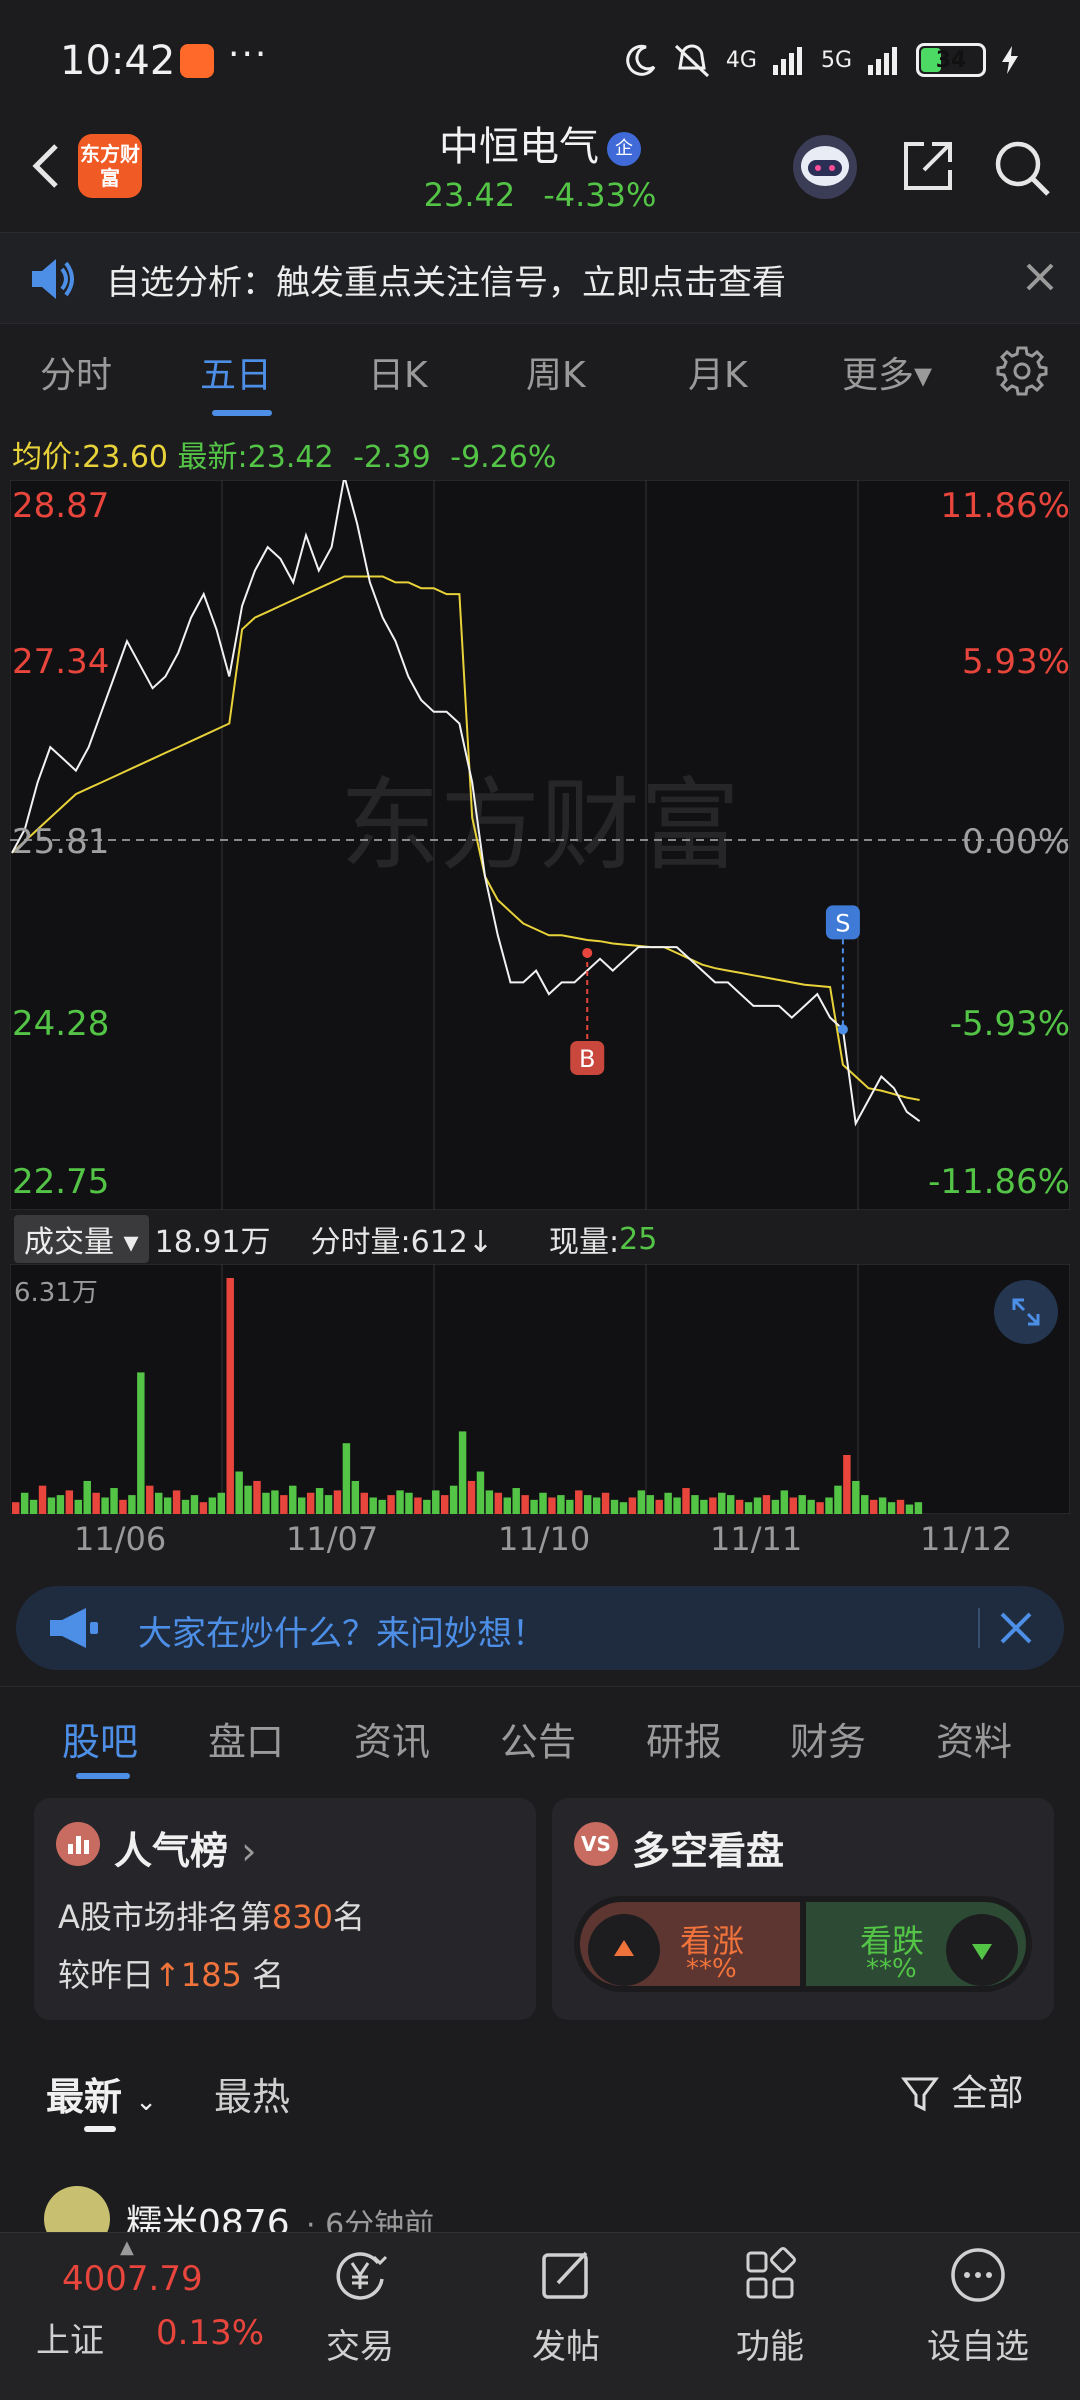 Image resolution: width=1080 pixels, height=2400 pixels. What do you see at coordinates (360, 2316) in the screenshot?
I see `nav-trade: 交易` at bounding box center [360, 2316].